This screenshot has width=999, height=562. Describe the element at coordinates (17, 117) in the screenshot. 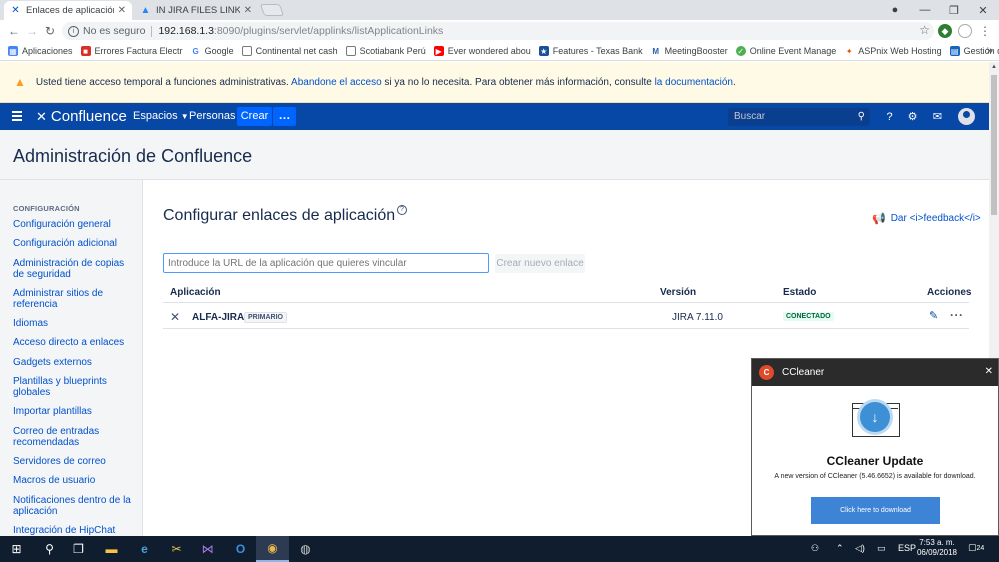

I see `menu-hamburger-icon` at that location.